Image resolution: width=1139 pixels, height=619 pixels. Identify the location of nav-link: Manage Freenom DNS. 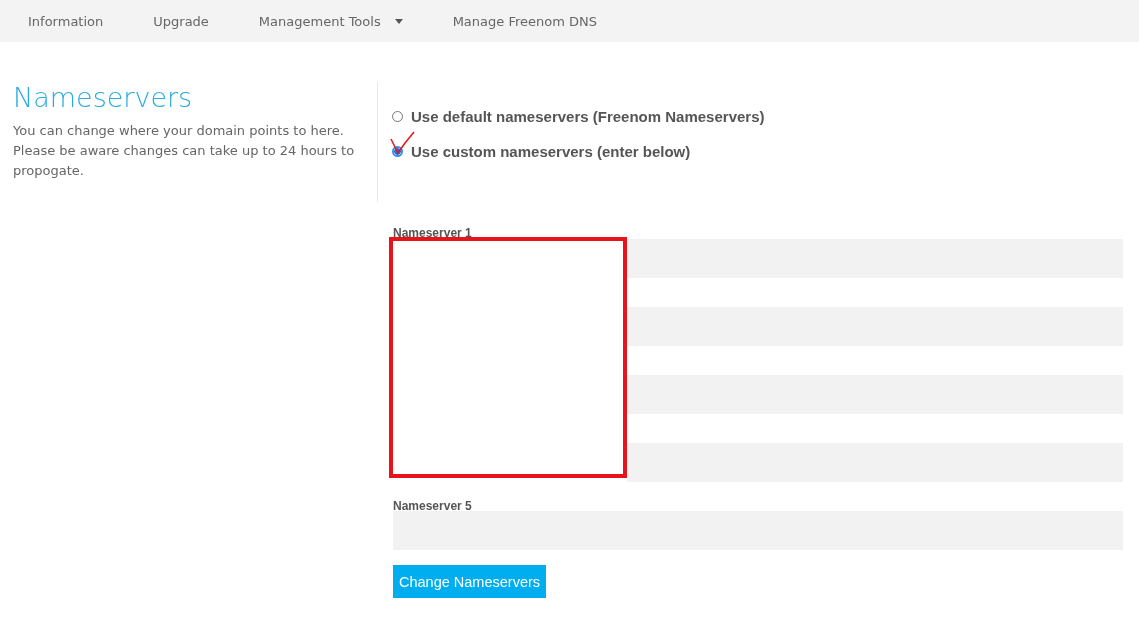
(524, 21).